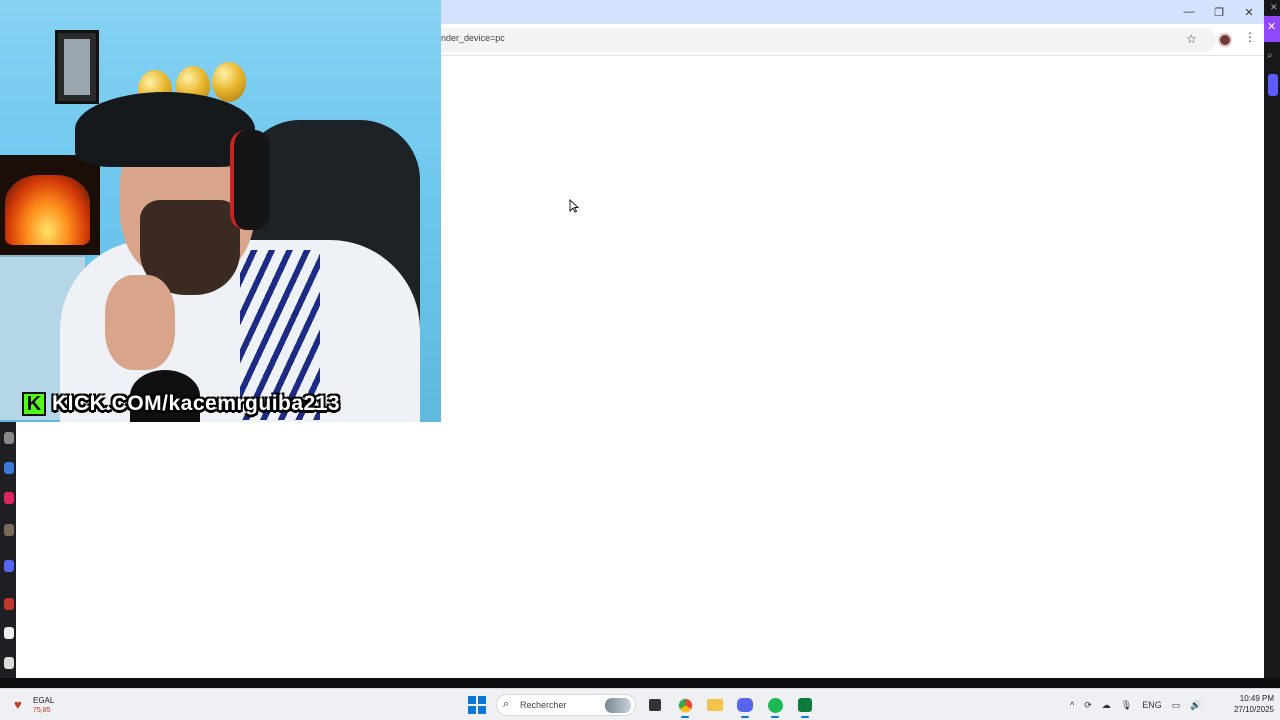  What do you see at coordinates (1176, 705) in the screenshot?
I see `network-icon: ▭` at bounding box center [1176, 705].